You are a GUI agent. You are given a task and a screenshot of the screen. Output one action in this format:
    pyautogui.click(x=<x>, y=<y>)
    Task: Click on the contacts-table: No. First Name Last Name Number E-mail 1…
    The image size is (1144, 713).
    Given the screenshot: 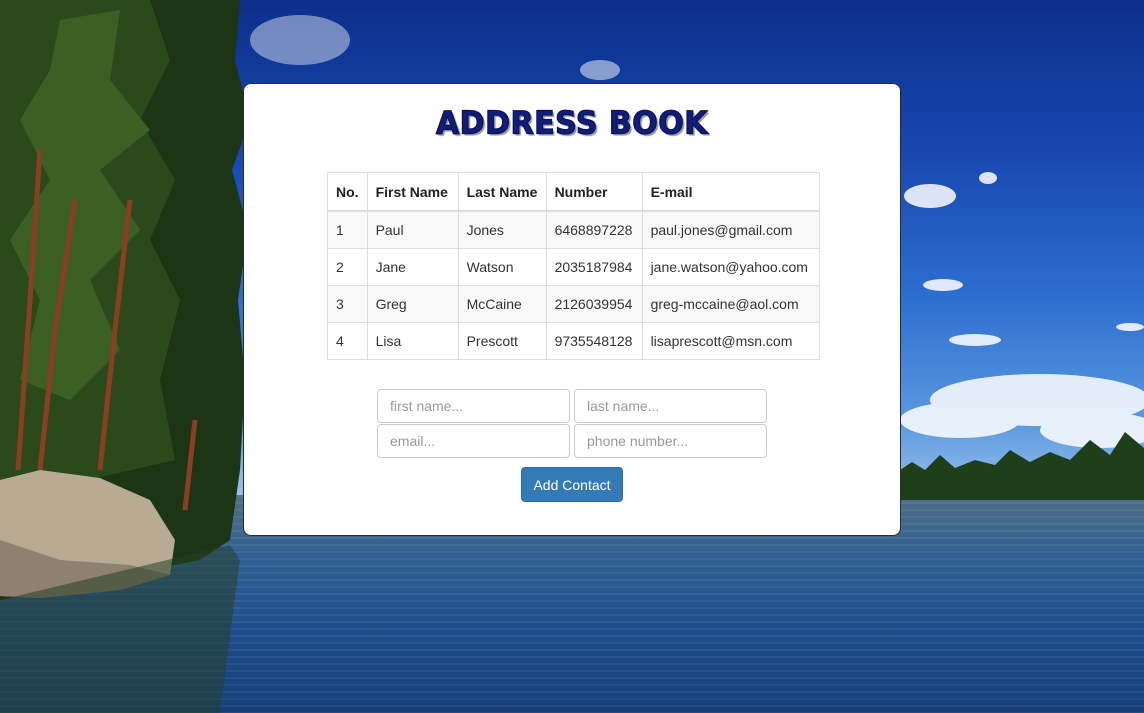 What is the action you would take?
    pyautogui.click(x=573, y=266)
    